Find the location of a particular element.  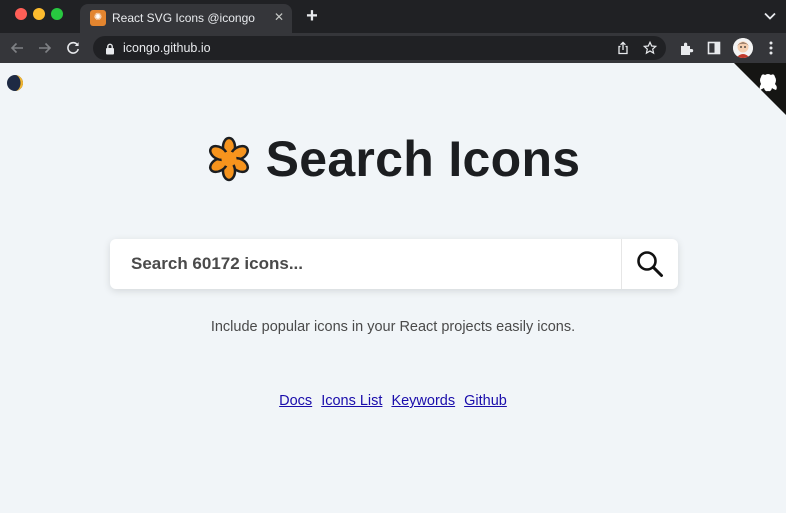

tab-title: React SVG Icons @icongo is located at coordinates (183, 18).